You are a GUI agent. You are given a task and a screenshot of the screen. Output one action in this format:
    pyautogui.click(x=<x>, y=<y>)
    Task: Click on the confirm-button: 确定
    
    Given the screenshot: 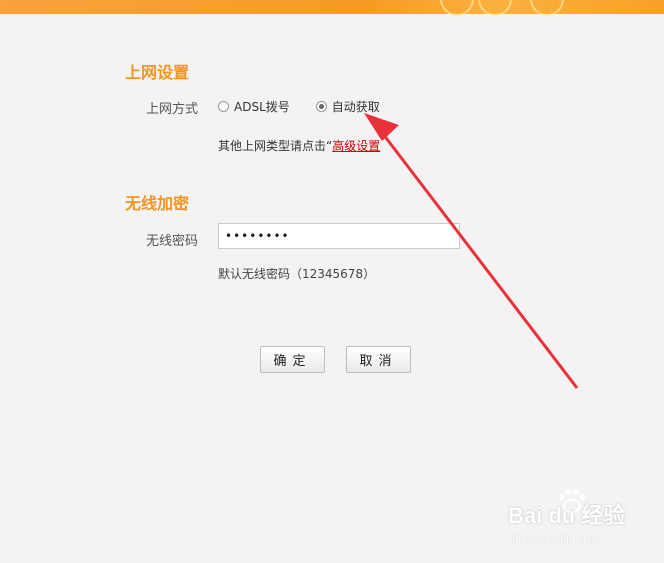 What is the action you would take?
    pyautogui.click(x=292, y=359)
    